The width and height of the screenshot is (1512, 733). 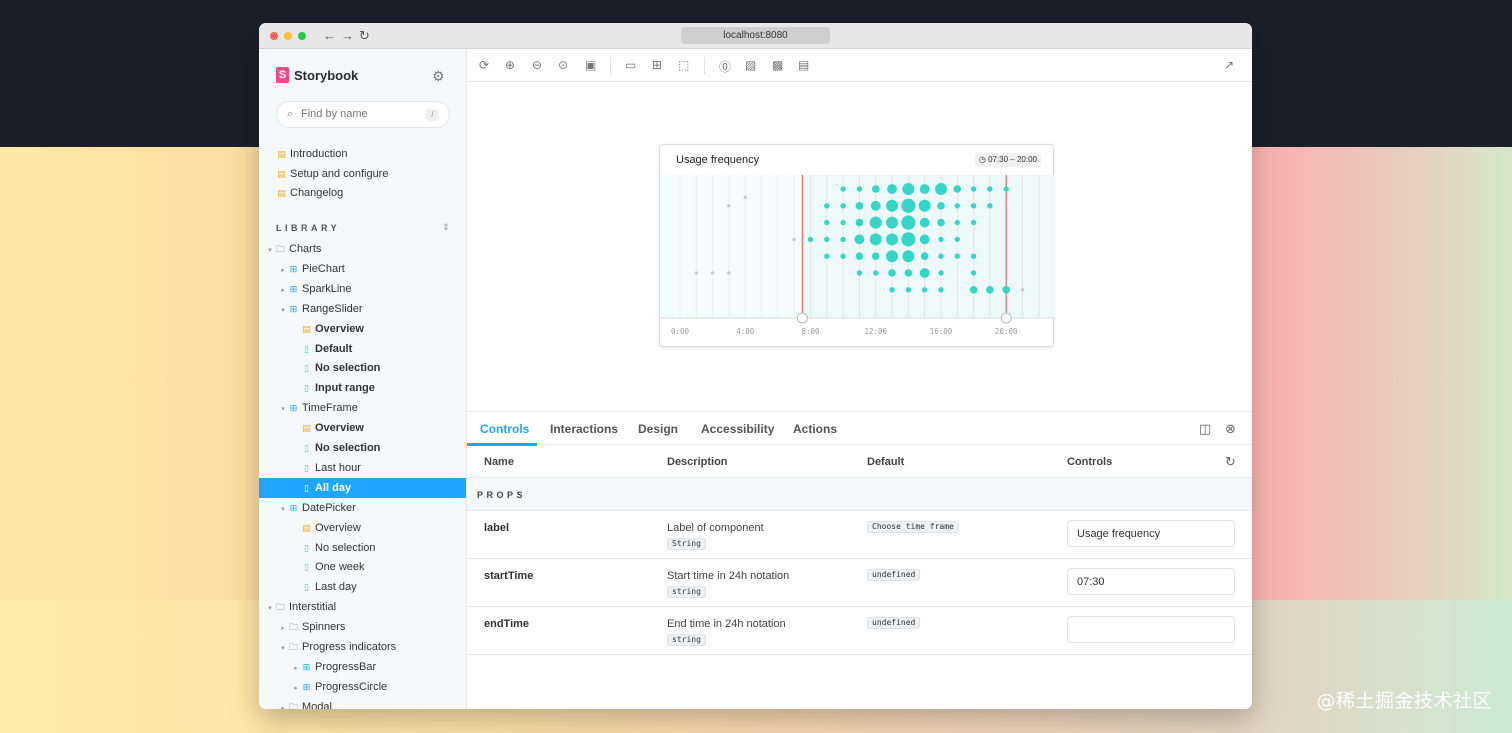 What do you see at coordinates (362, 647) in the screenshot?
I see `sidebar-item-progress-indicators: ▾ 🗀 Progress indicators` at bounding box center [362, 647].